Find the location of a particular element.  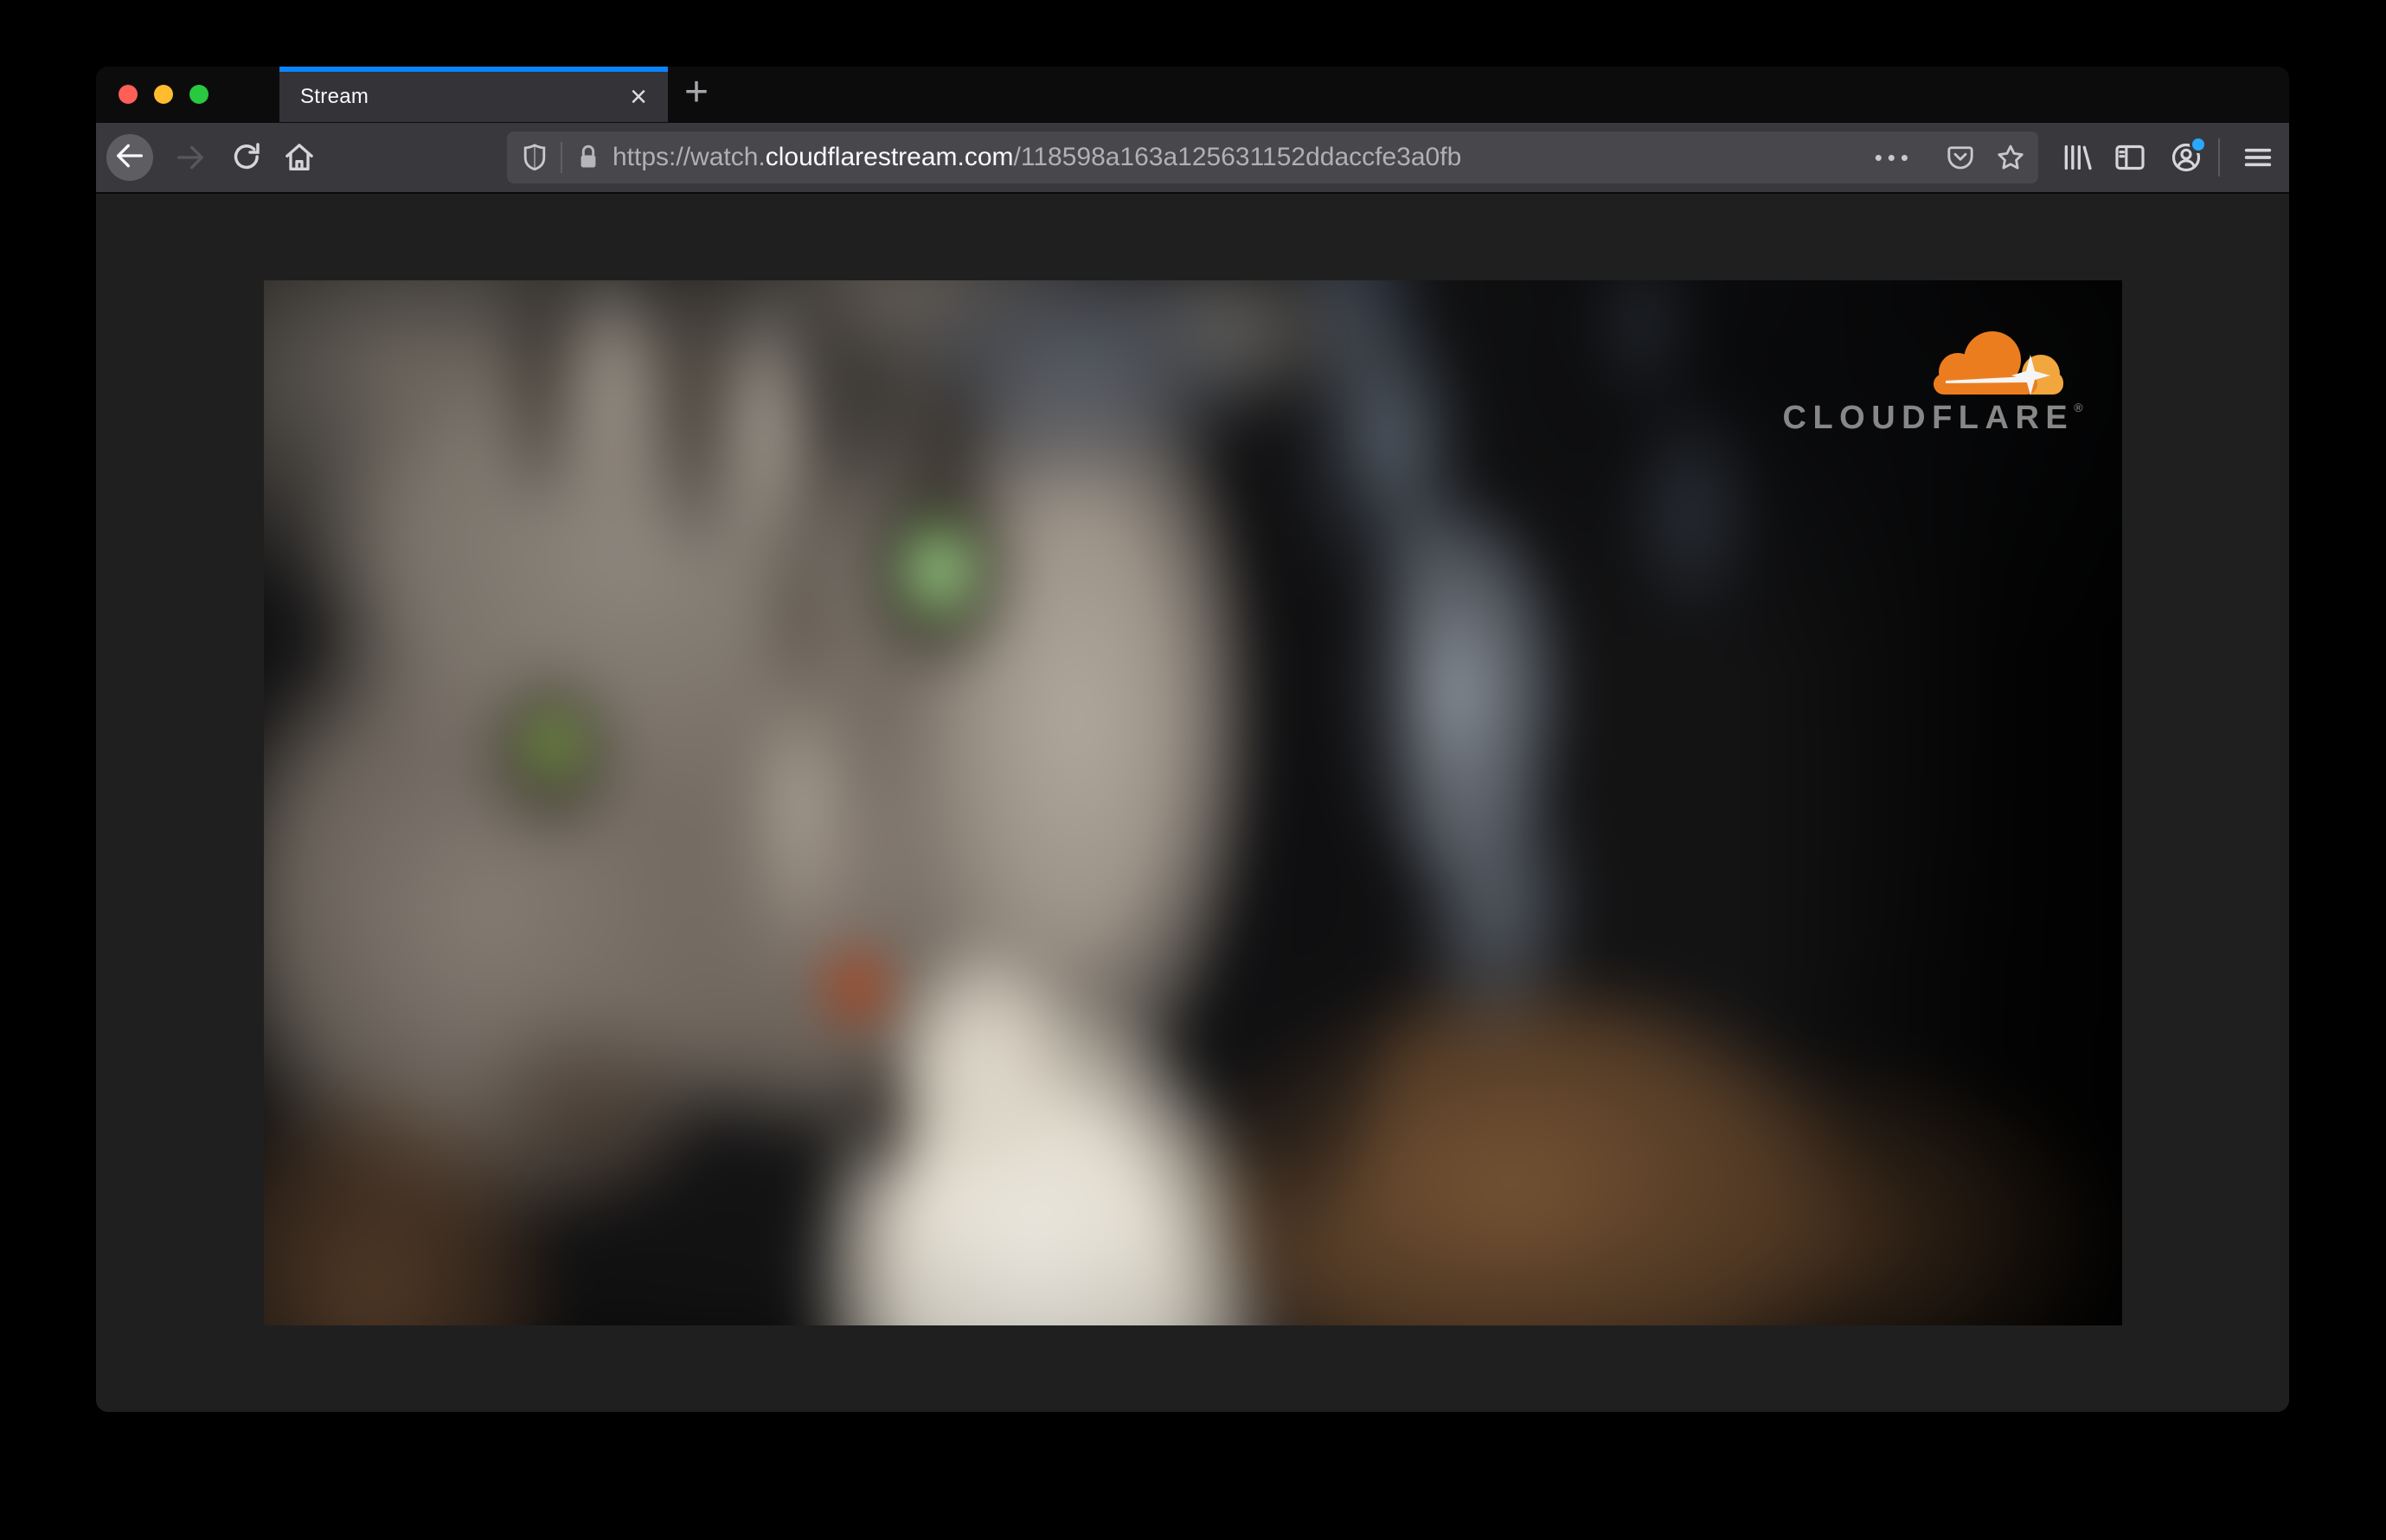

library-button is located at coordinates (2077, 157).